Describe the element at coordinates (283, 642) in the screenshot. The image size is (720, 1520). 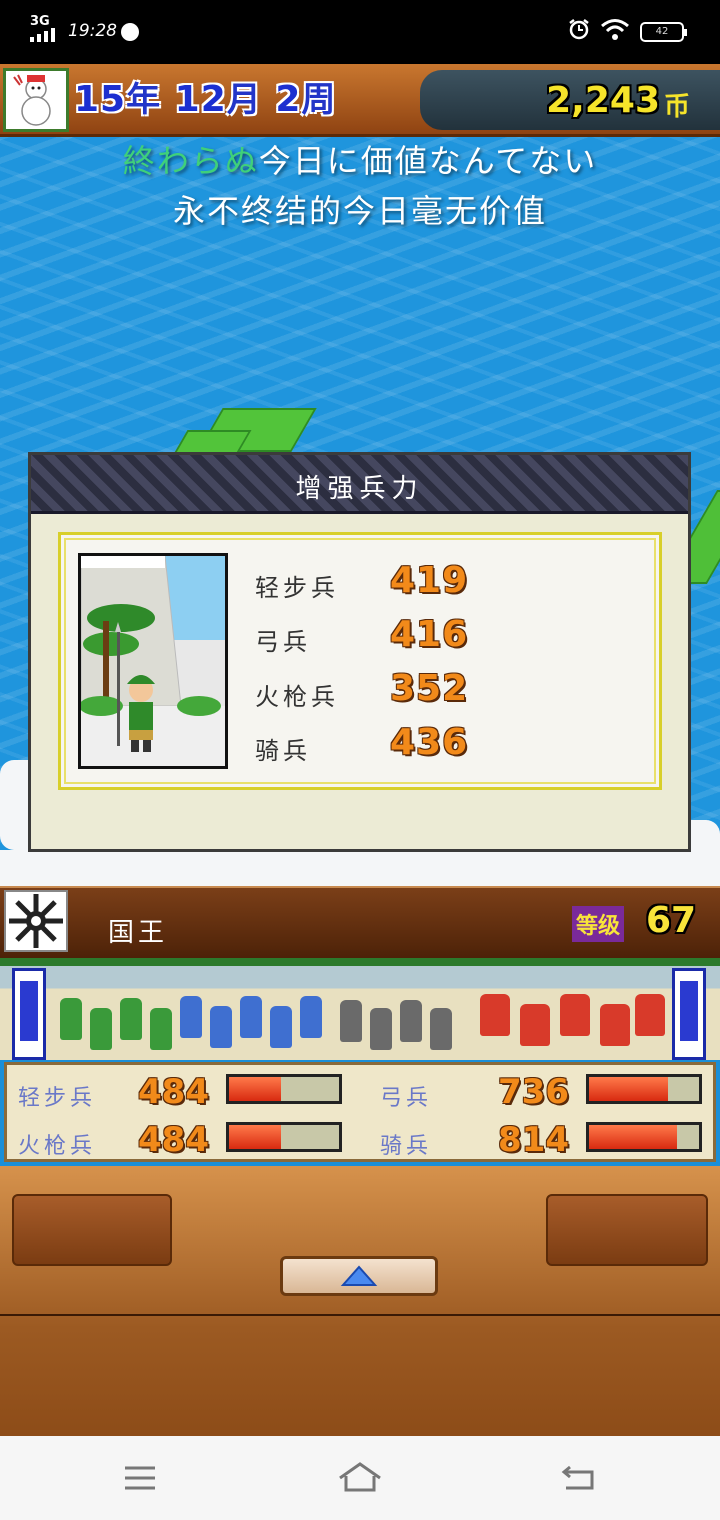
I see `stat-label-archer: 弓兵` at that location.